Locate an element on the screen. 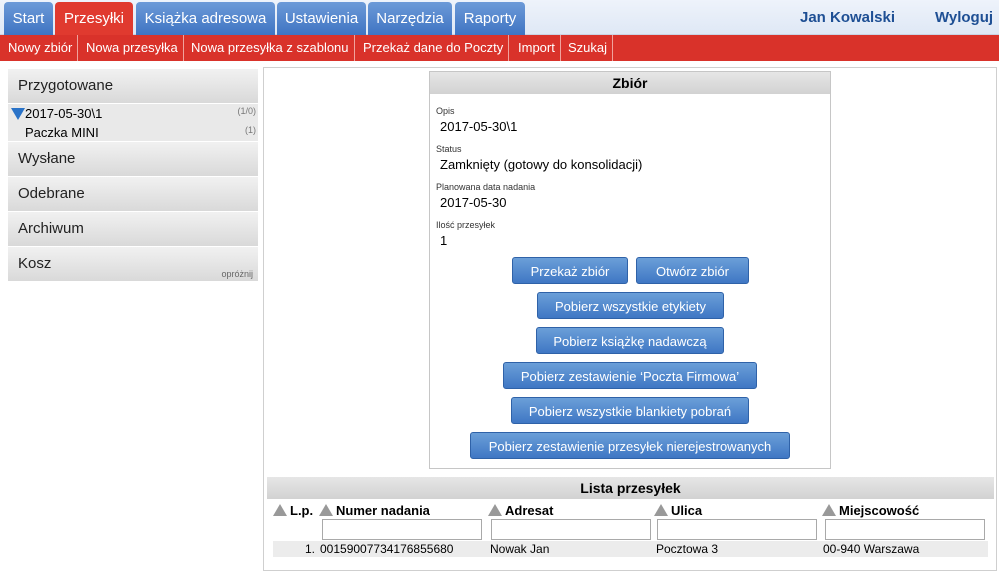 This screenshot has width=999, height=574. zbior-title: Zbiór is located at coordinates (630, 83).